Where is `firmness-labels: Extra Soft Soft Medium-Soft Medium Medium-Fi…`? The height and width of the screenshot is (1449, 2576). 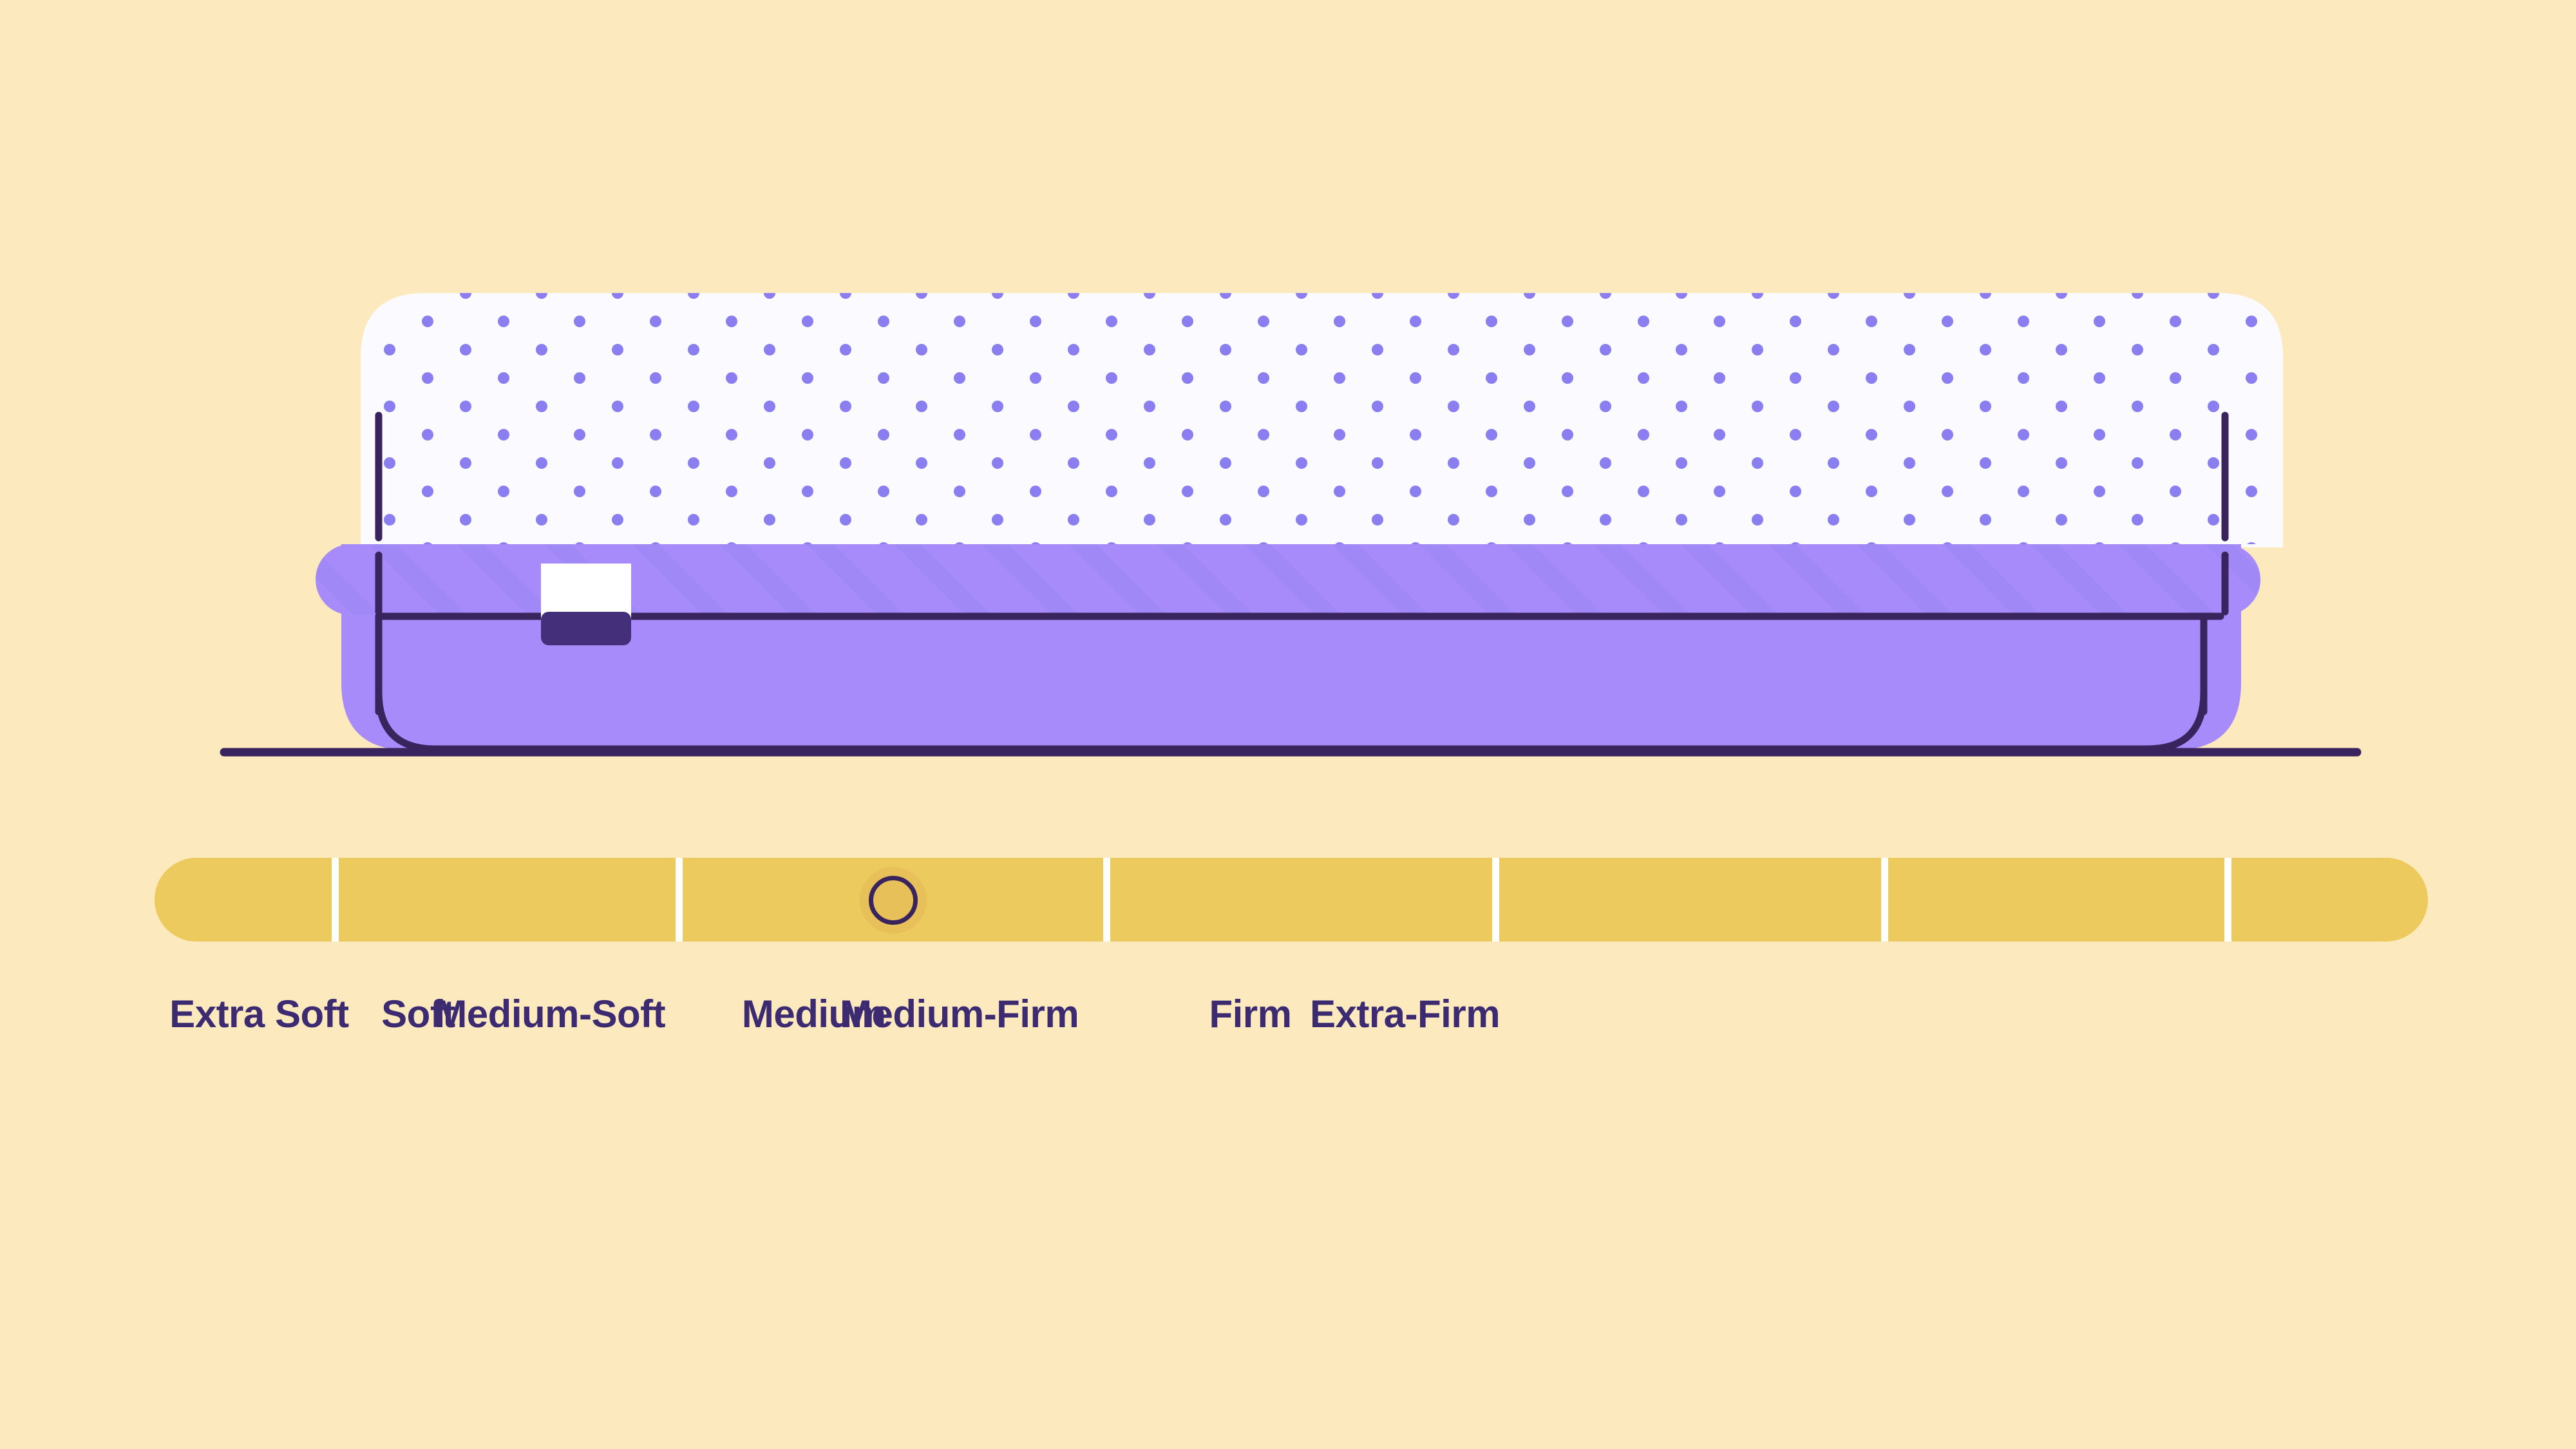 firmness-labels: Extra Soft Soft Medium-Soft Medium Medium-Fi… is located at coordinates (1291, 1021).